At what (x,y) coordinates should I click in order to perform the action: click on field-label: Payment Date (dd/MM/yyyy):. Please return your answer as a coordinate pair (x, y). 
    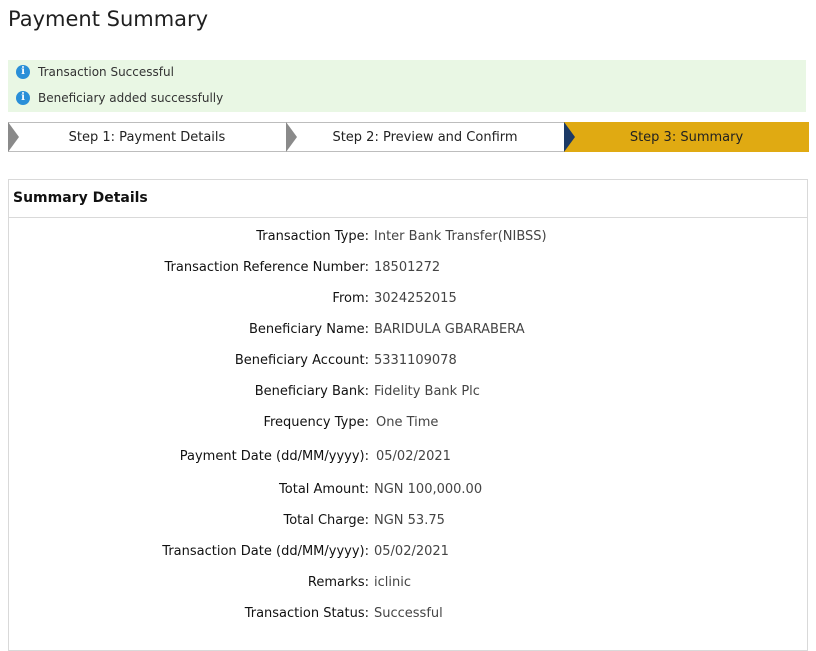
    Looking at the image, I should click on (274, 456).